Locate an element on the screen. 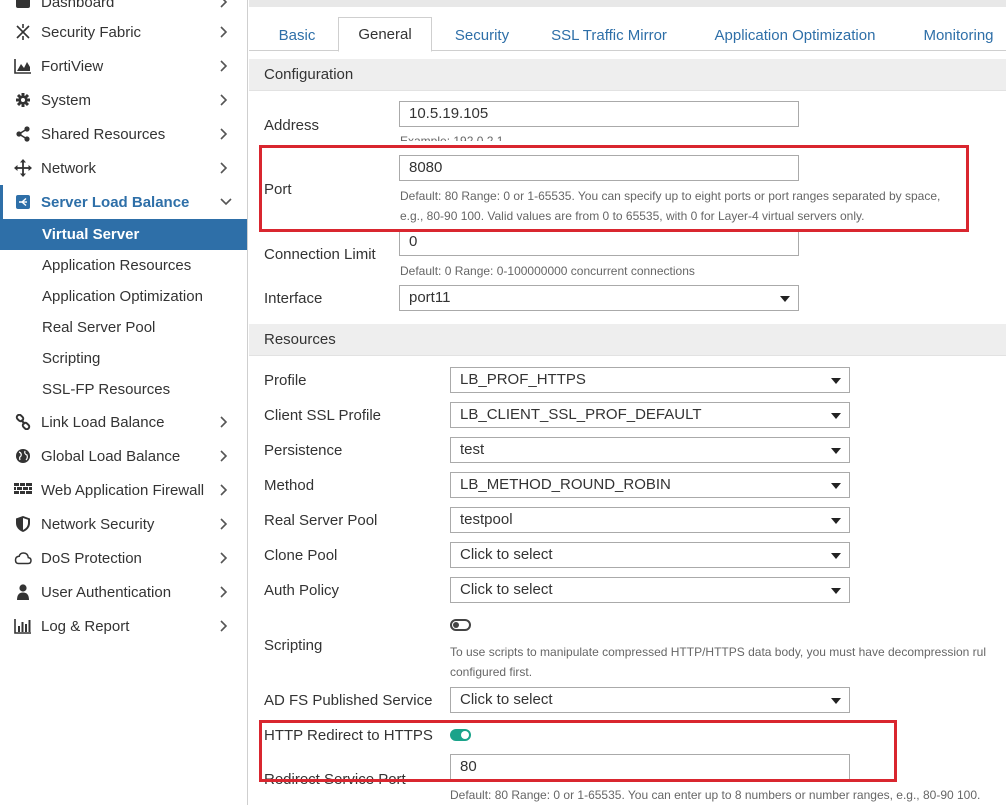 The image size is (1006, 805). sidebar-item-security-fabric: Security Fabric is located at coordinates (123, 32).